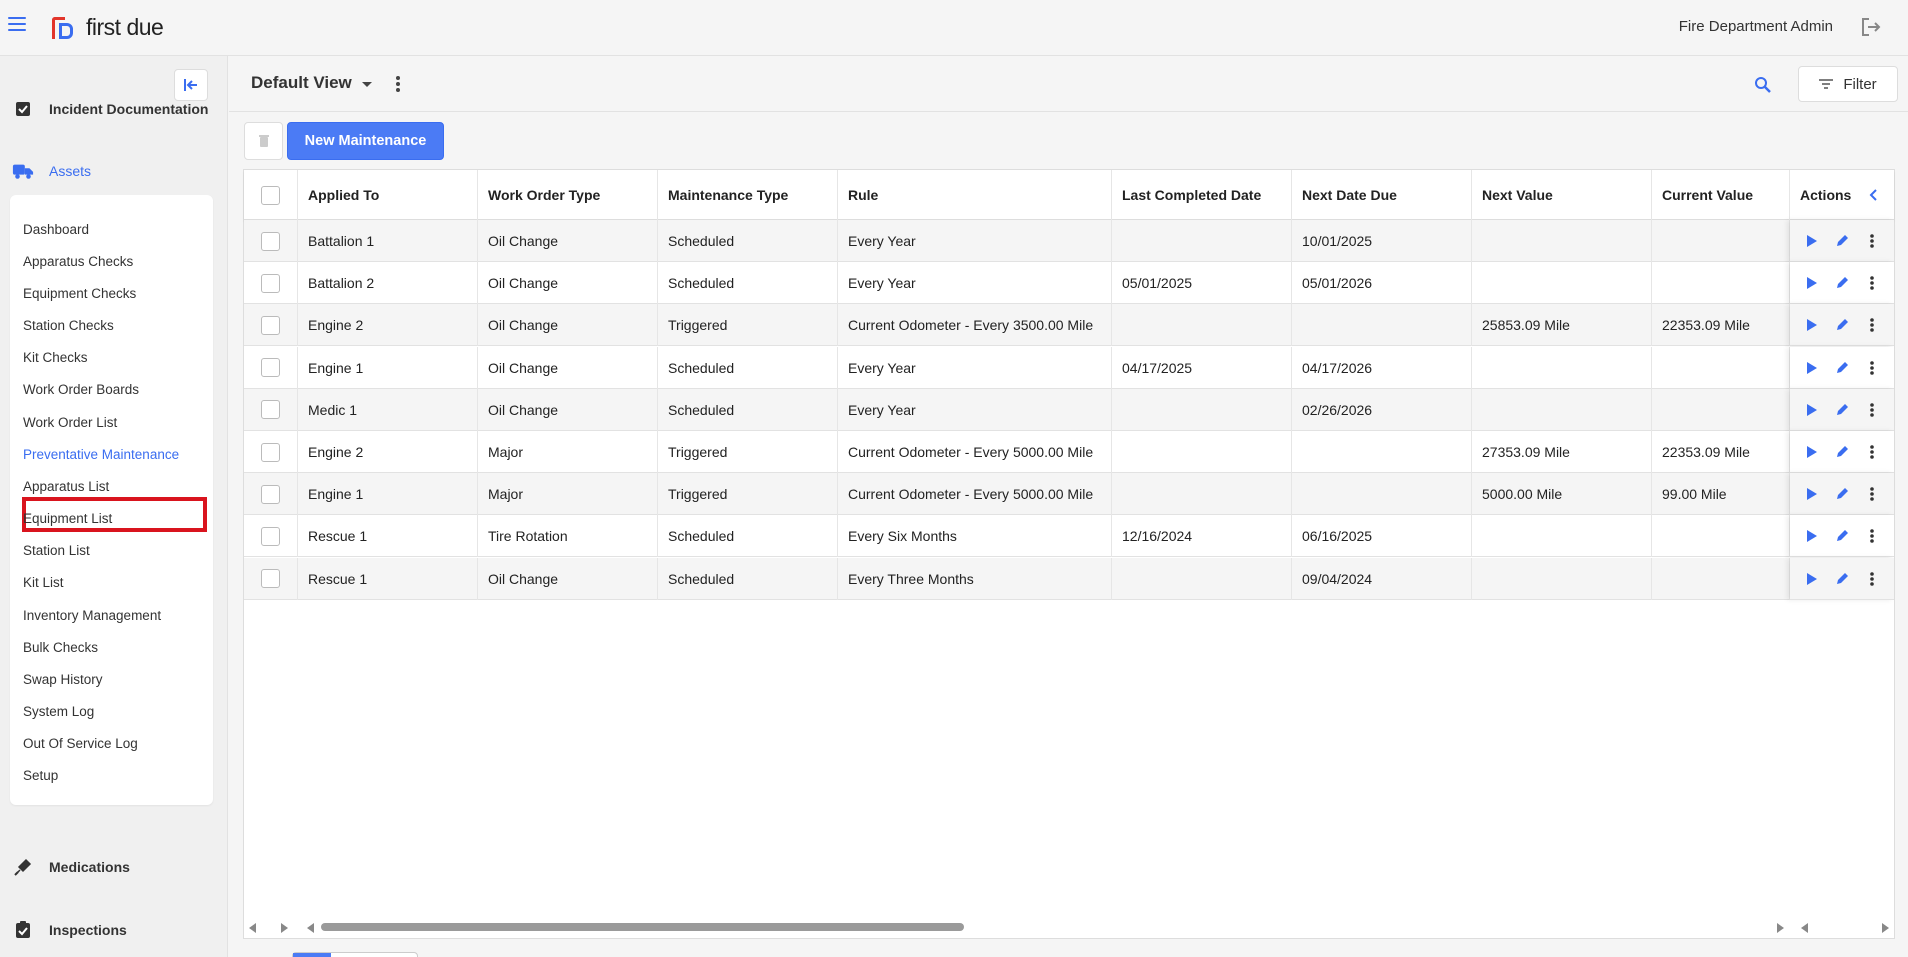  What do you see at coordinates (81, 389) in the screenshot?
I see `sidebar-item-work-order-boards: Work Order Boards` at bounding box center [81, 389].